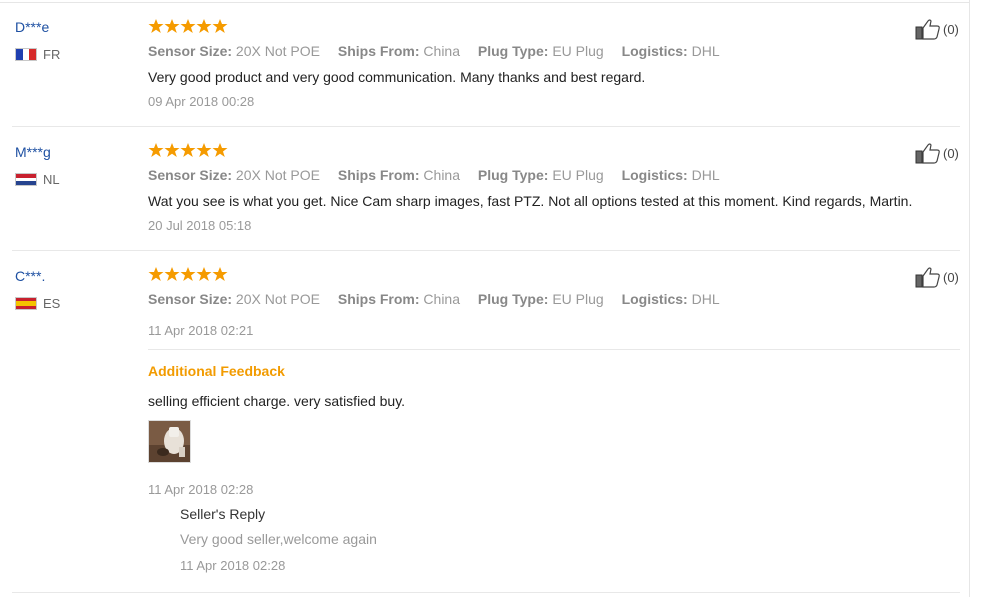 The height and width of the screenshot is (597, 1000). I want to click on reviewer-country: FR, so click(37, 54).